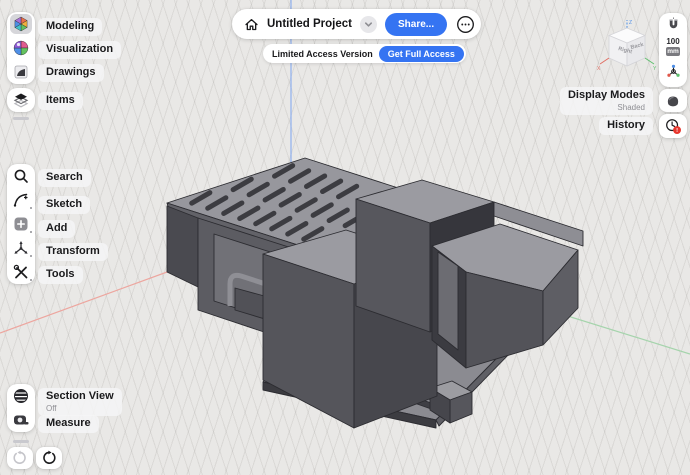 The height and width of the screenshot is (475, 690). Describe the element at coordinates (64, 178) in the screenshot. I see `search-label: Search` at that location.